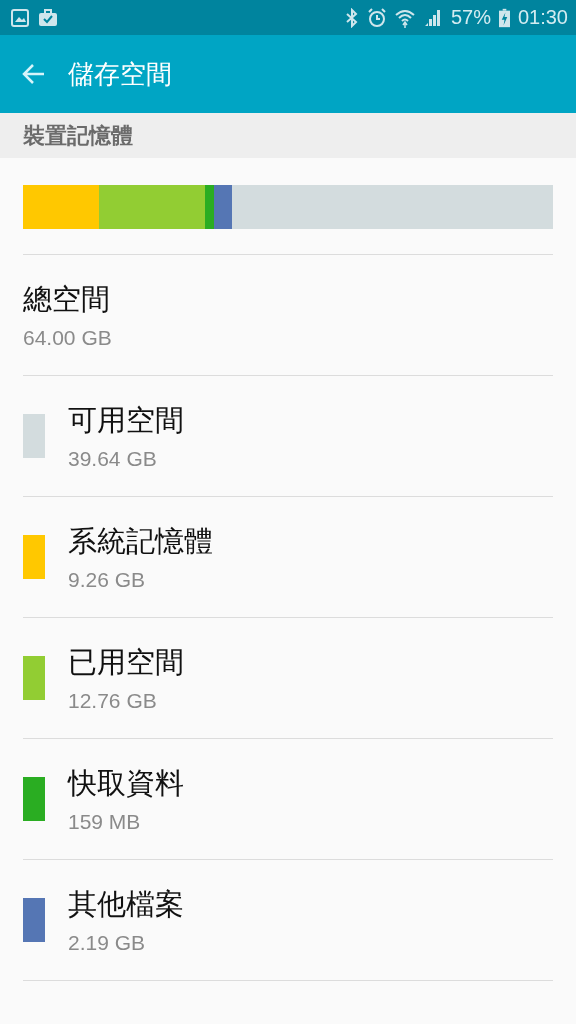  I want to click on wifi-icon, so click(404, 17).